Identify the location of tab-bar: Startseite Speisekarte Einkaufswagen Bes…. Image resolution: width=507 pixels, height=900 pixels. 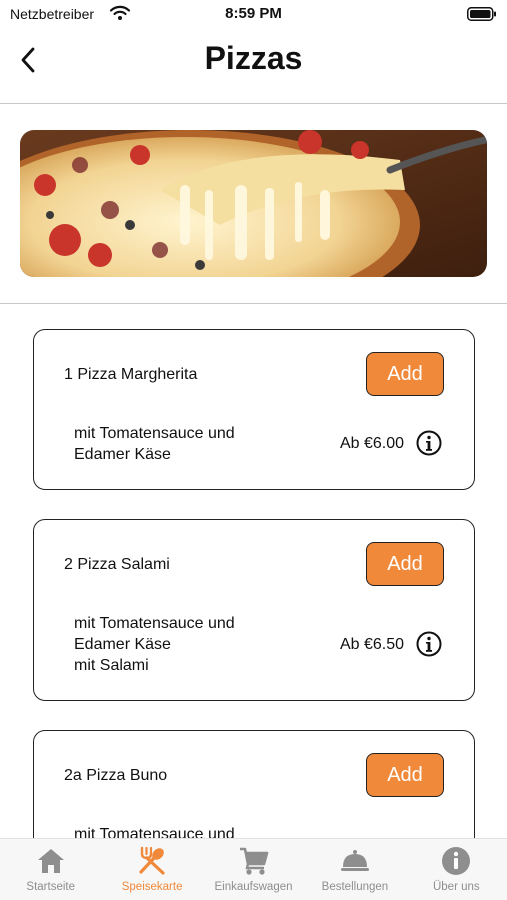
(253, 869).